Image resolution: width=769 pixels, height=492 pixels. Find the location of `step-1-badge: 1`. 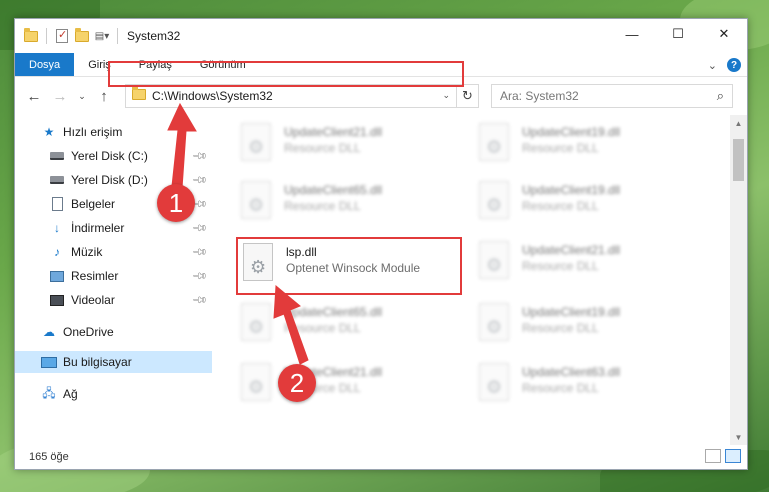

step-1-badge: 1 is located at coordinates (176, 203).